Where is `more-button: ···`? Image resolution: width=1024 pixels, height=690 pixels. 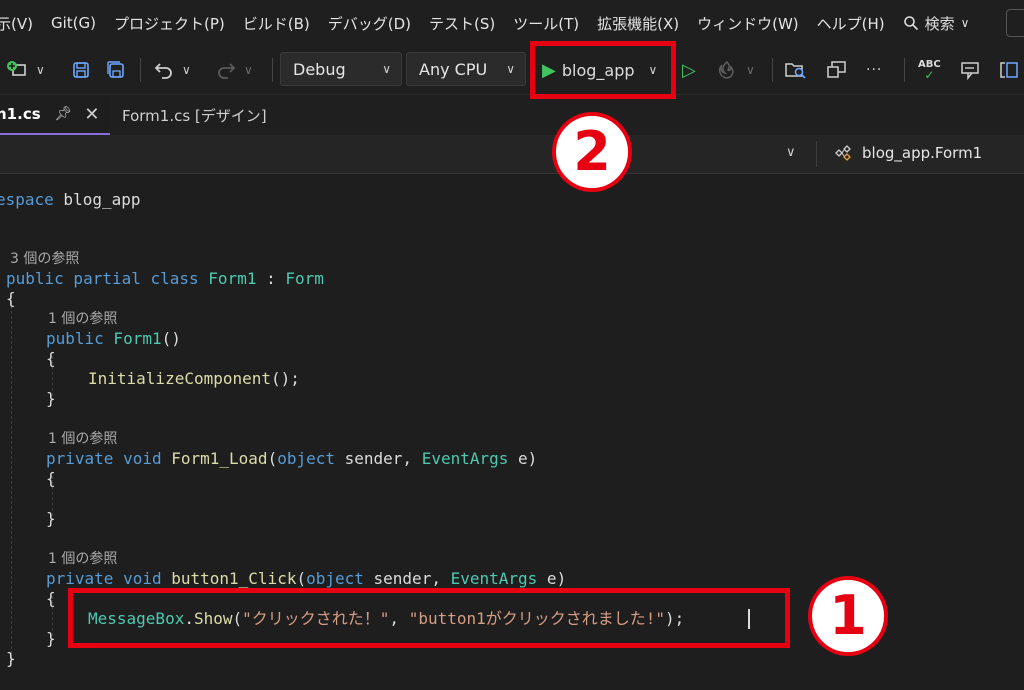
more-button: ··· is located at coordinates (874, 70).